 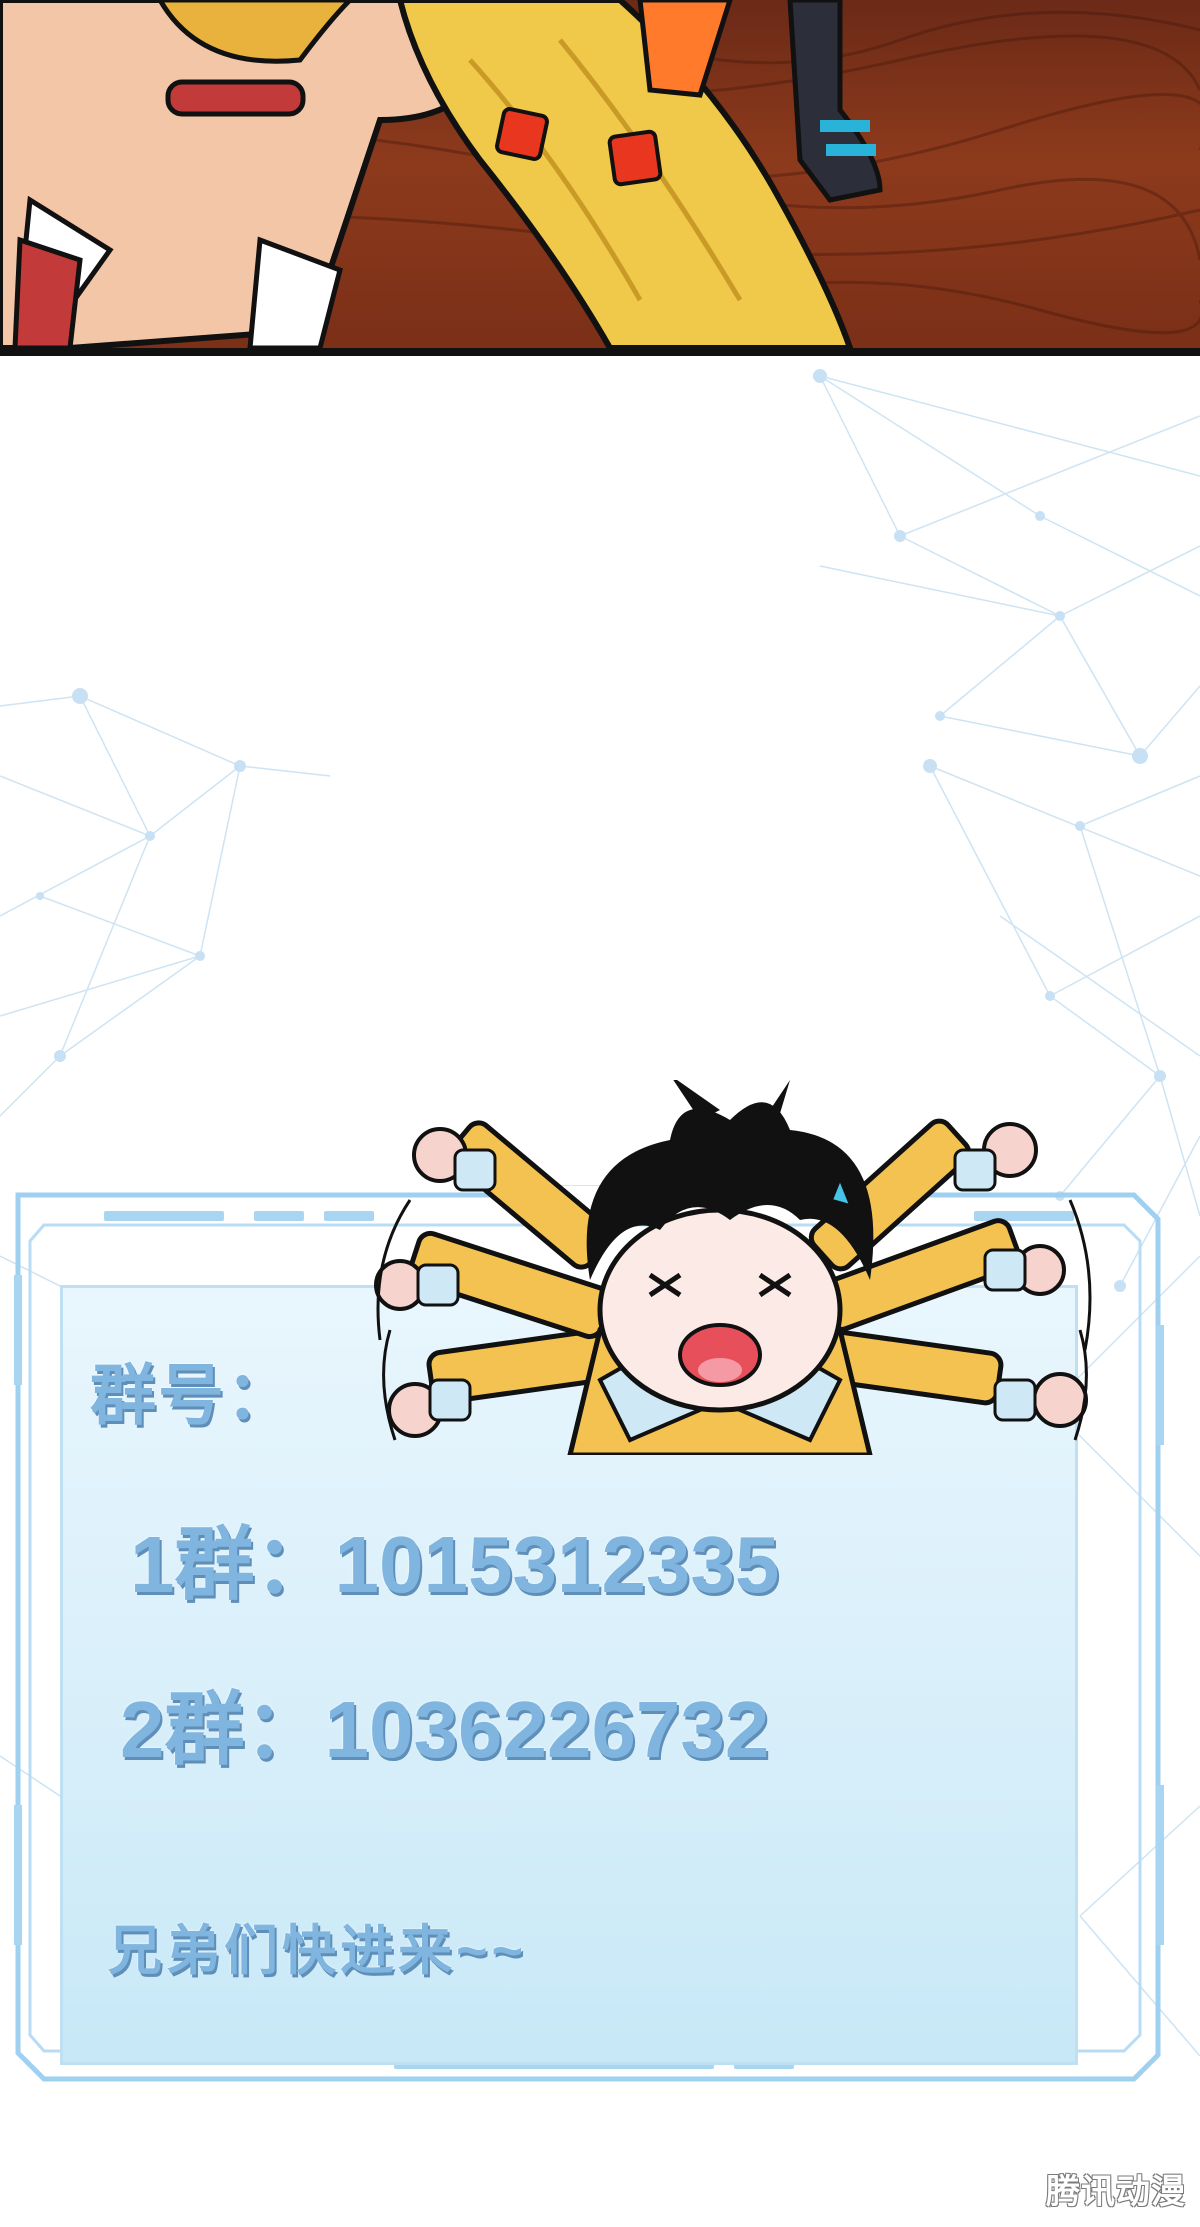 What do you see at coordinates (192, 1395) in the screenshot?
I see `group-number-heading: 群号：` at bounding box center [192, 1395].